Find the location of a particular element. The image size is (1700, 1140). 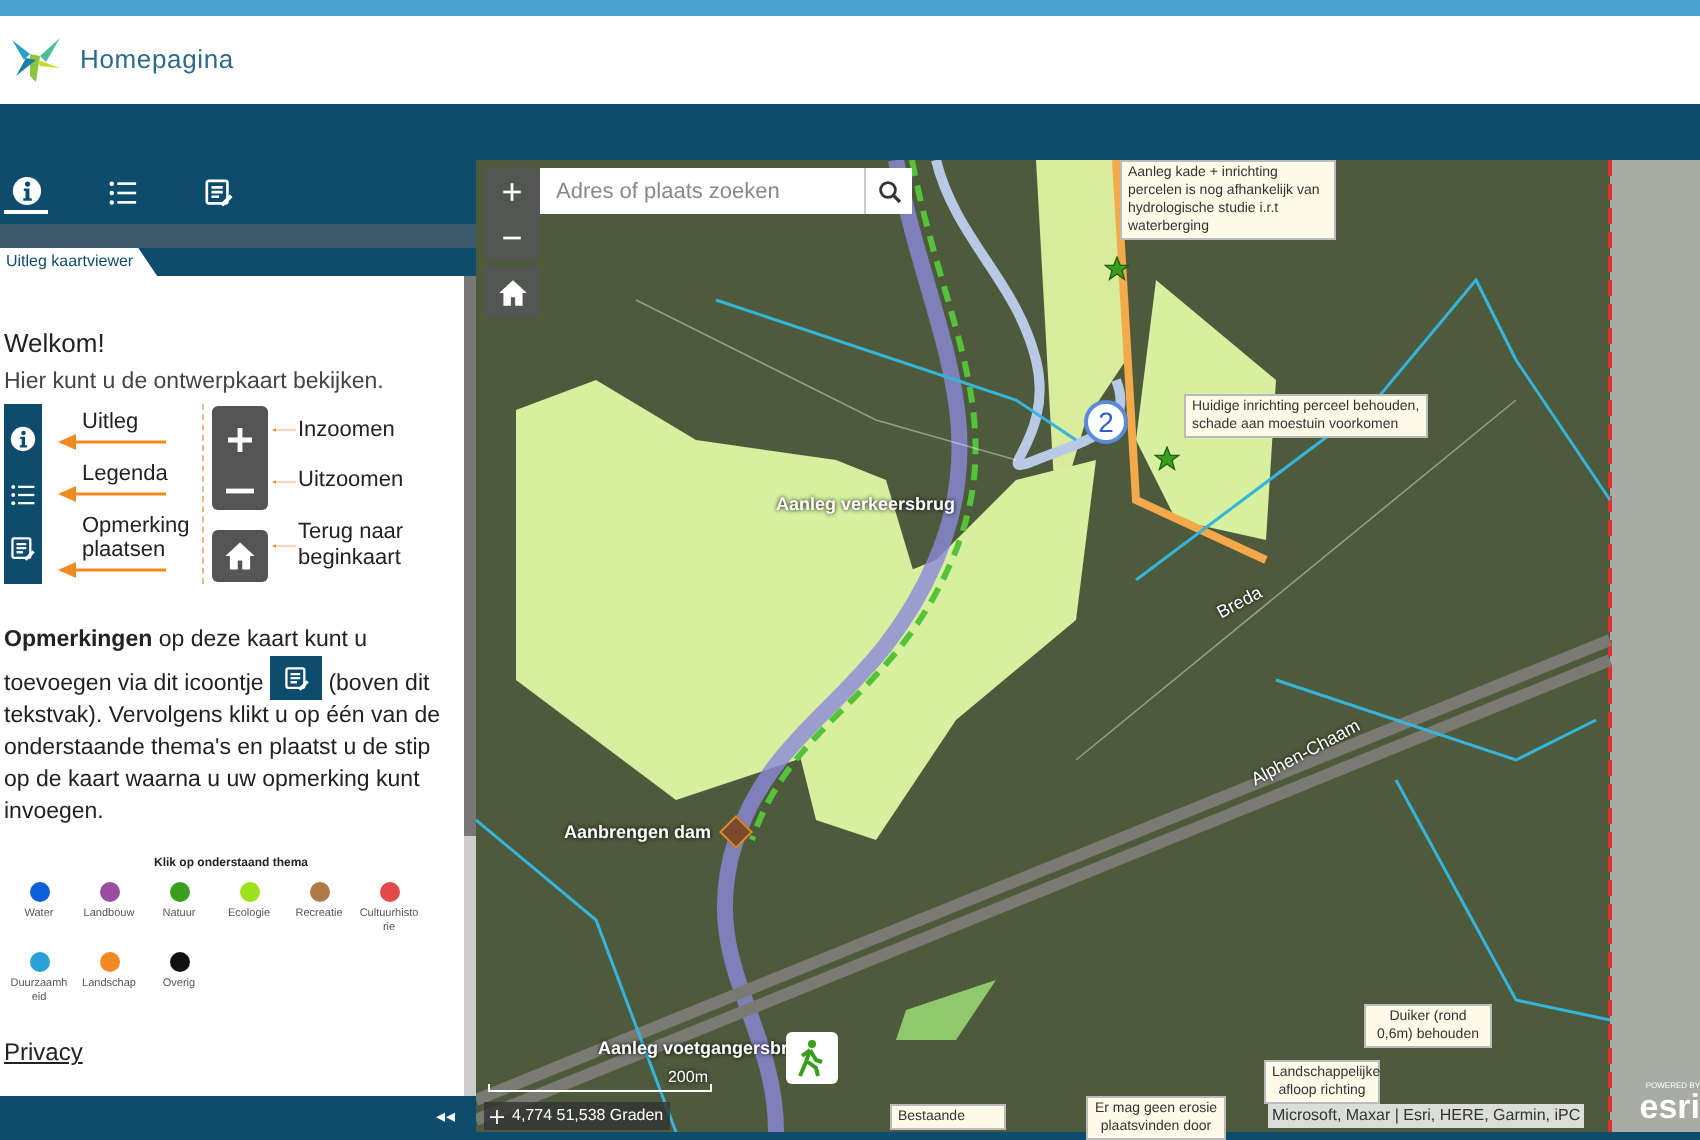

search-icon is located at coordinates (889, 191).